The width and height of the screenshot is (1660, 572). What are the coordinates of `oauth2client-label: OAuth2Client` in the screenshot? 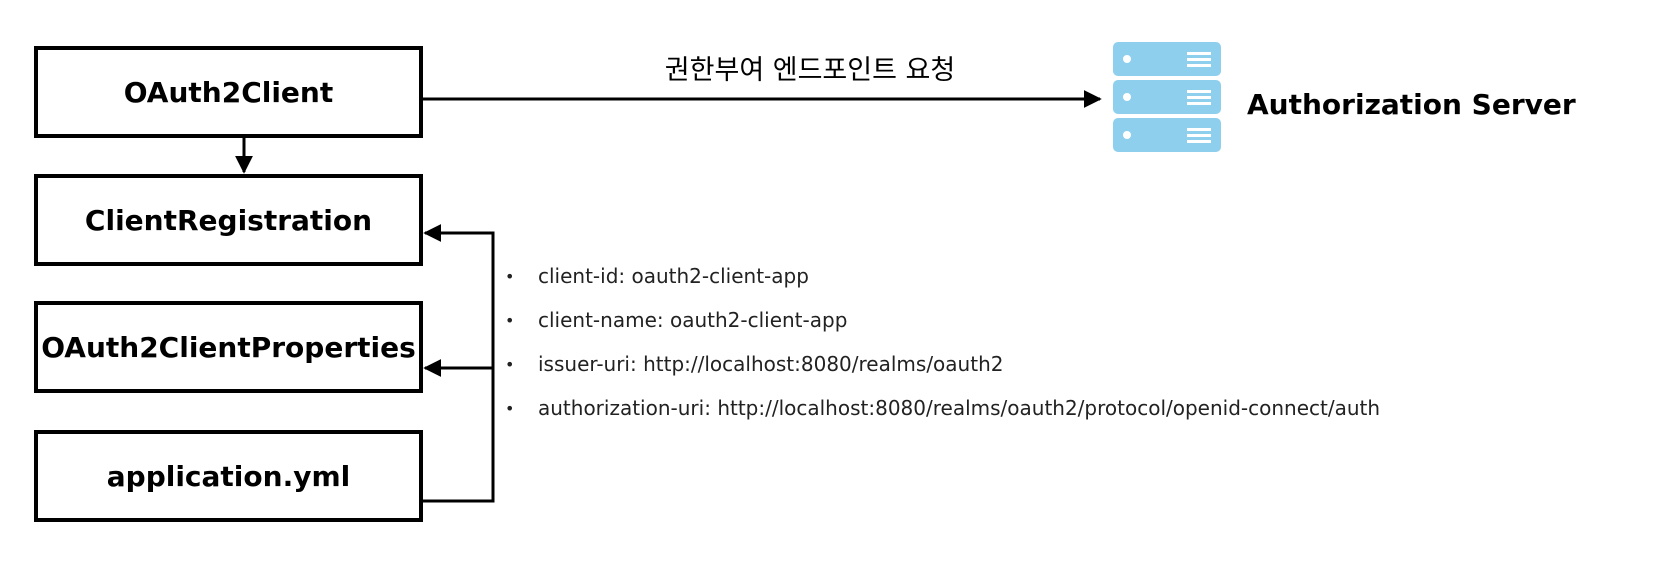 It's located at (228, 92).